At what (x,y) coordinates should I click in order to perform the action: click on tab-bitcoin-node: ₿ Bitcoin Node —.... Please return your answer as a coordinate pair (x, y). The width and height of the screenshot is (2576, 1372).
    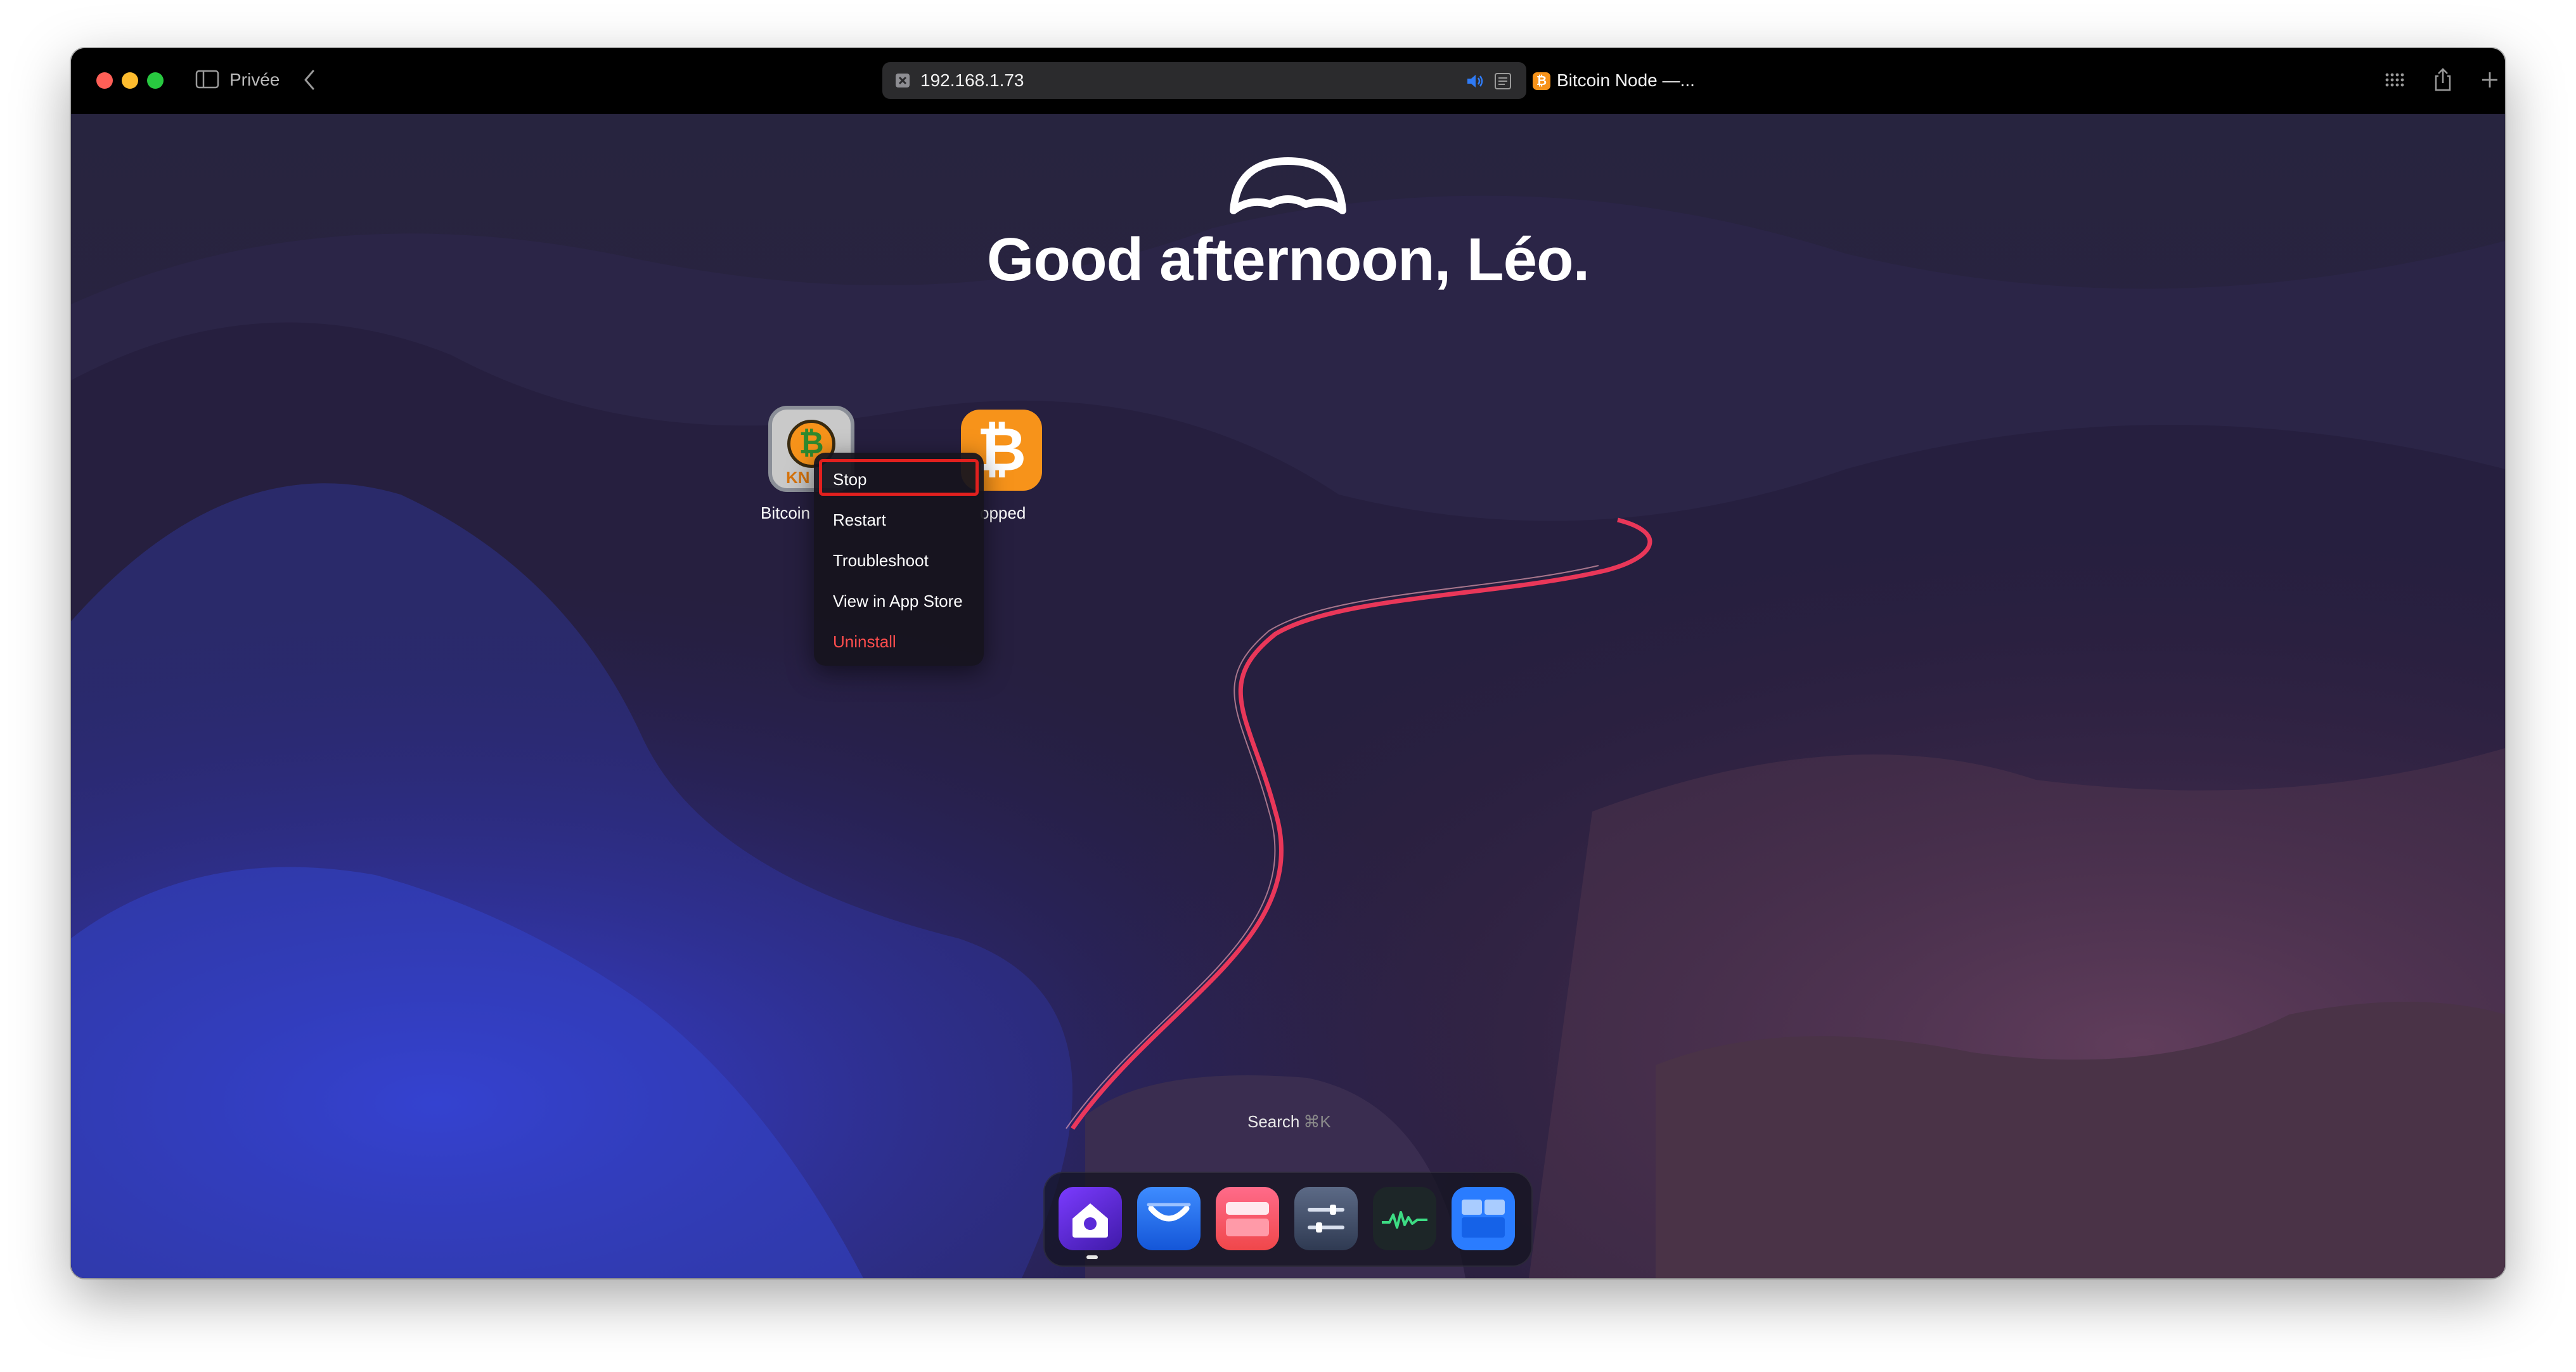
    Looking at the image, I should click on (1606, 80).